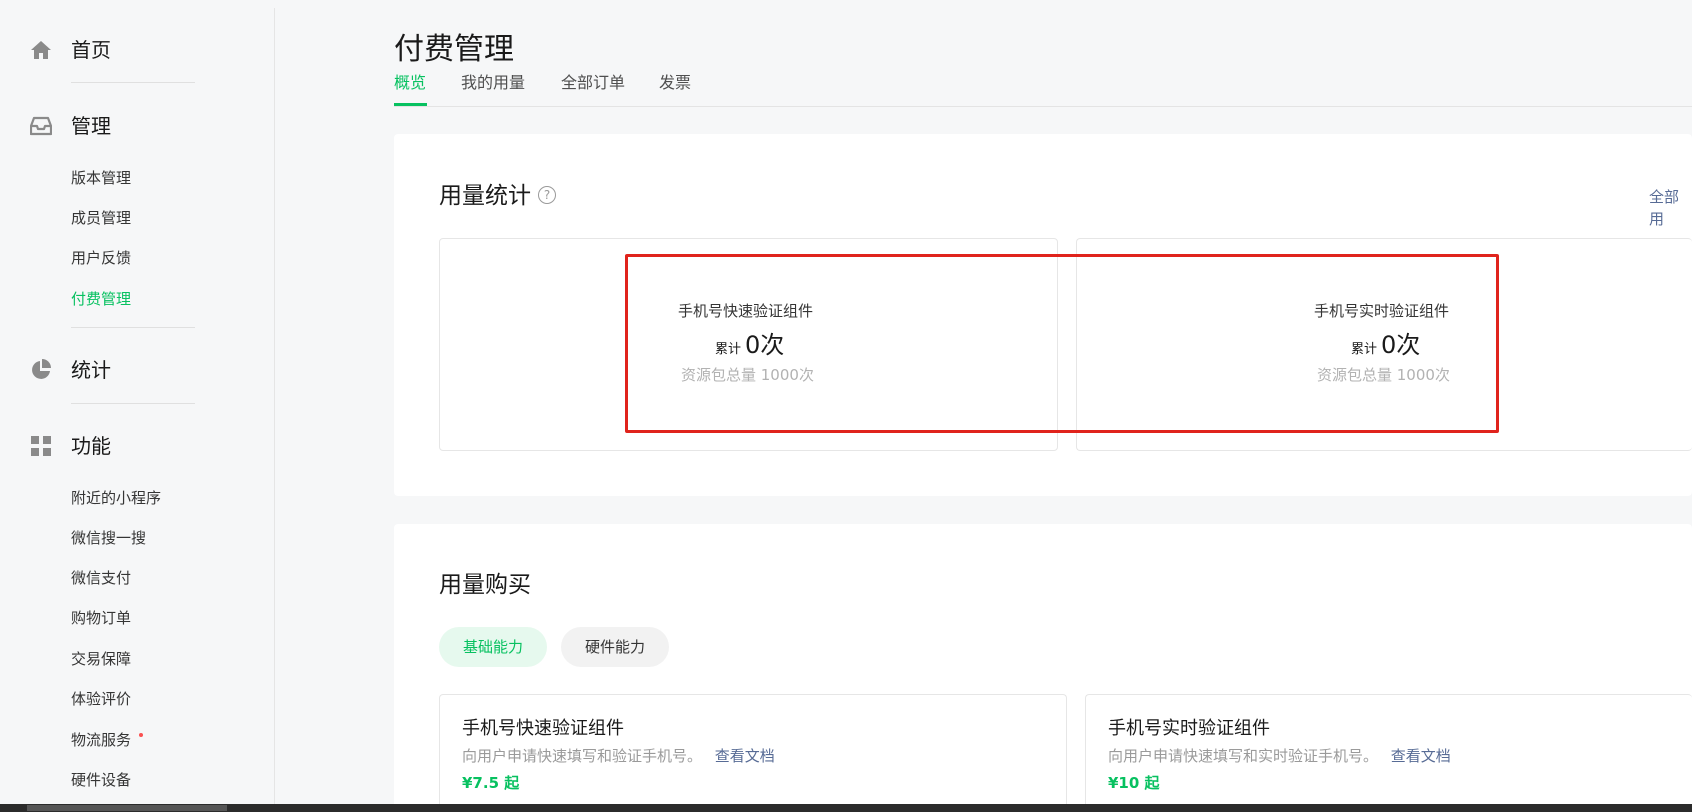 This screenshot has width=1692, height=812. I want to click on sidebar-item-feedback: 用户反馈, so click(101, 258).